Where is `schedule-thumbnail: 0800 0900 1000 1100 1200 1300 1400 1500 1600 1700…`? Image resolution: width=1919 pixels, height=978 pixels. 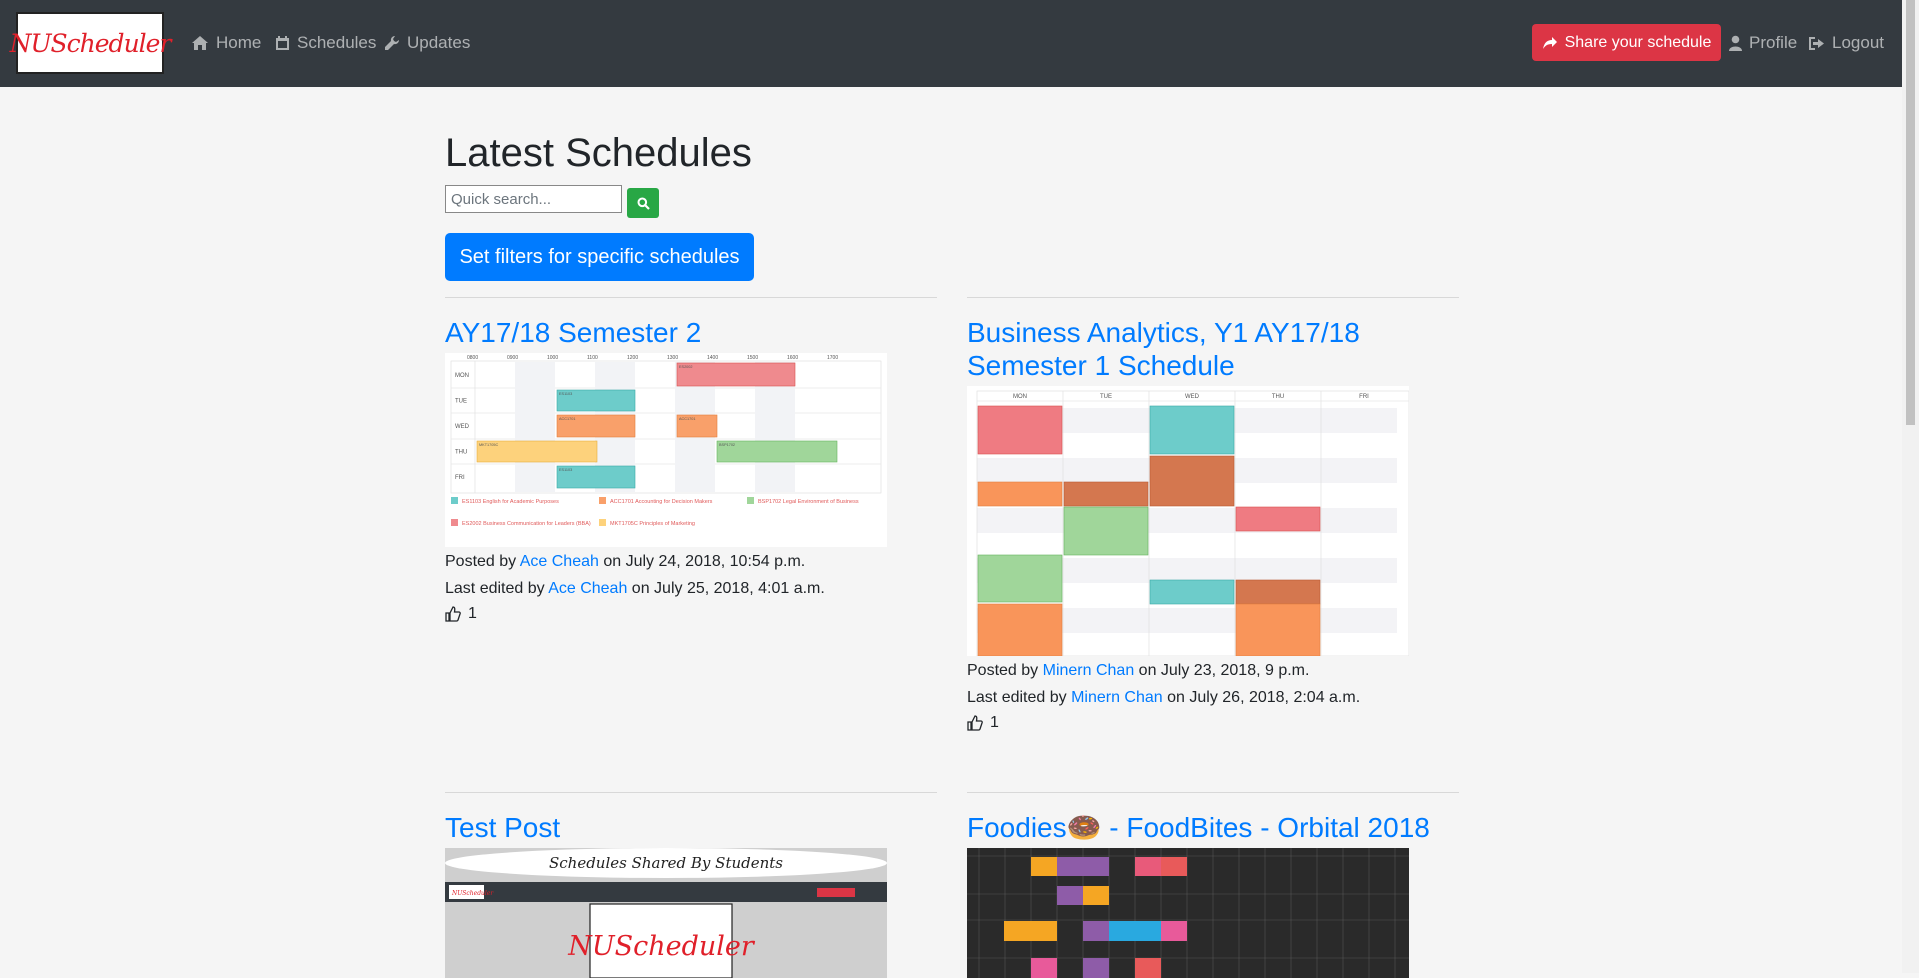 schedule-thumbnail: 0800 0900 1000 1100 1200 1300 1400 1500 1600 1700… is located at coordinates (666, 450).